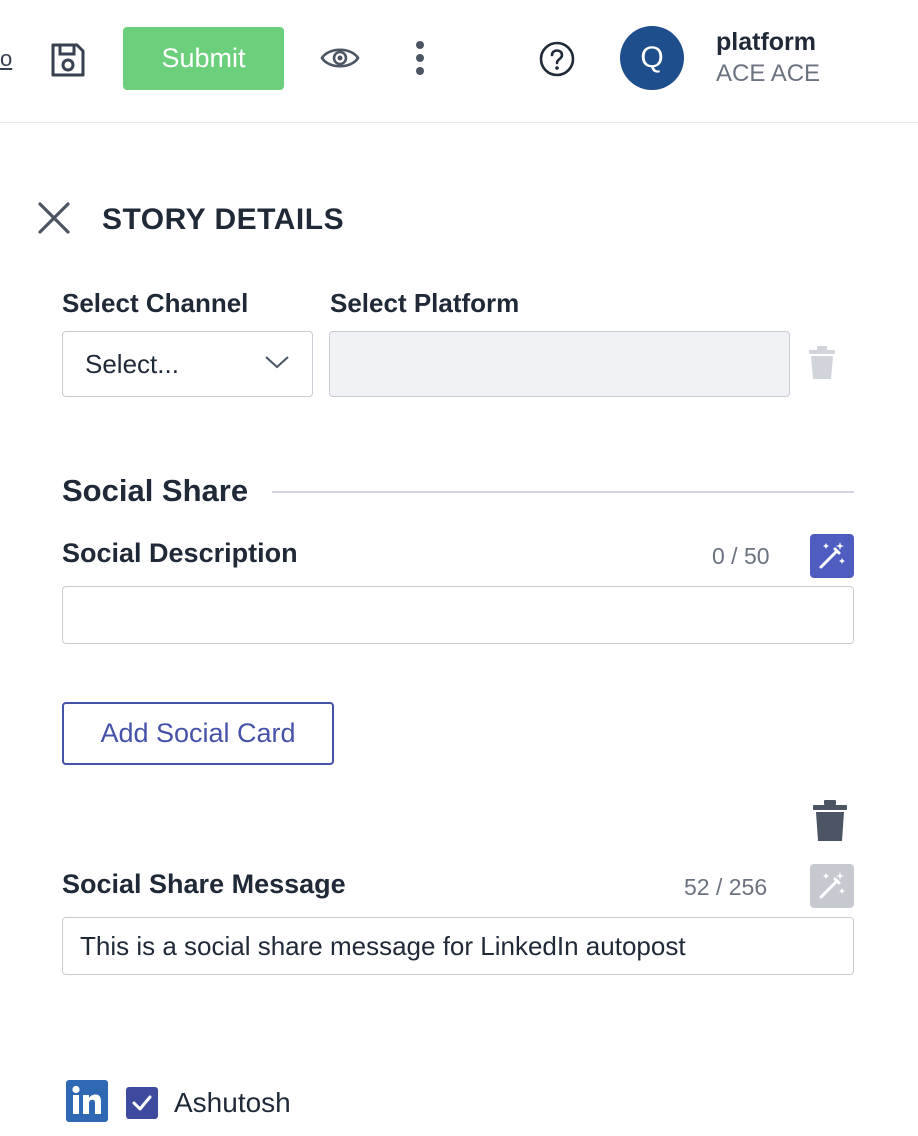  Describe the element at coordinates (322, 303) in the screenshot. I see `channel-labels: Select Channel Select Platform` at that location.